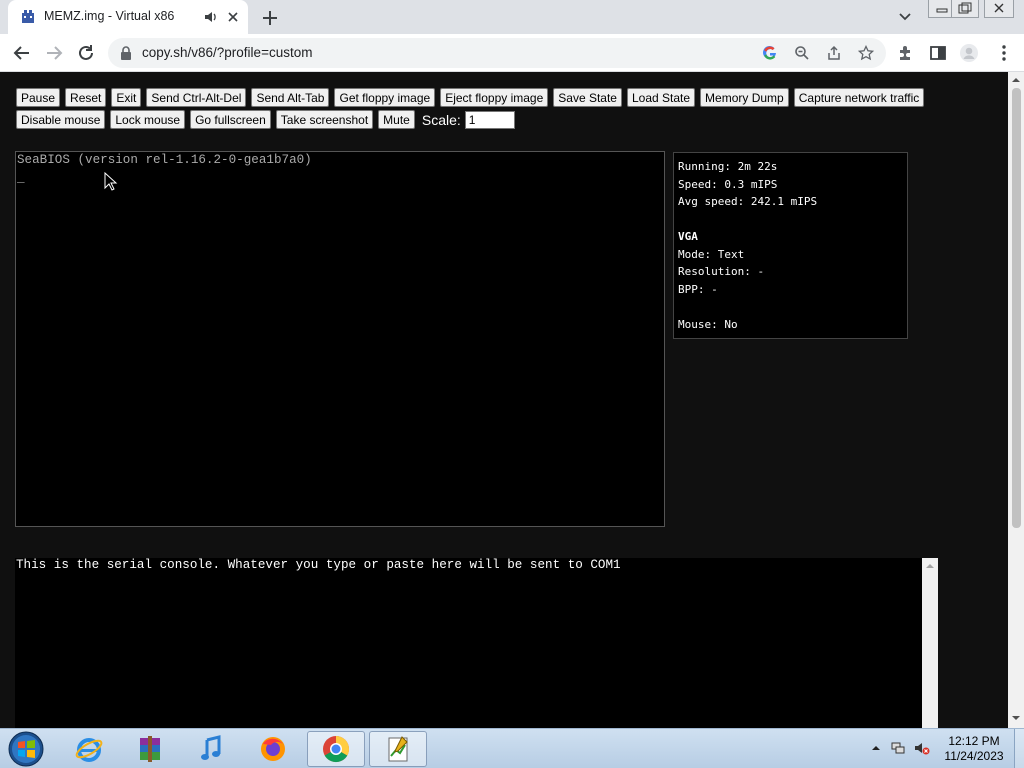 The height and width of the screenshot is (768, 1024). I want to click on mouse-status: Mouse: No, so click(708, 324).